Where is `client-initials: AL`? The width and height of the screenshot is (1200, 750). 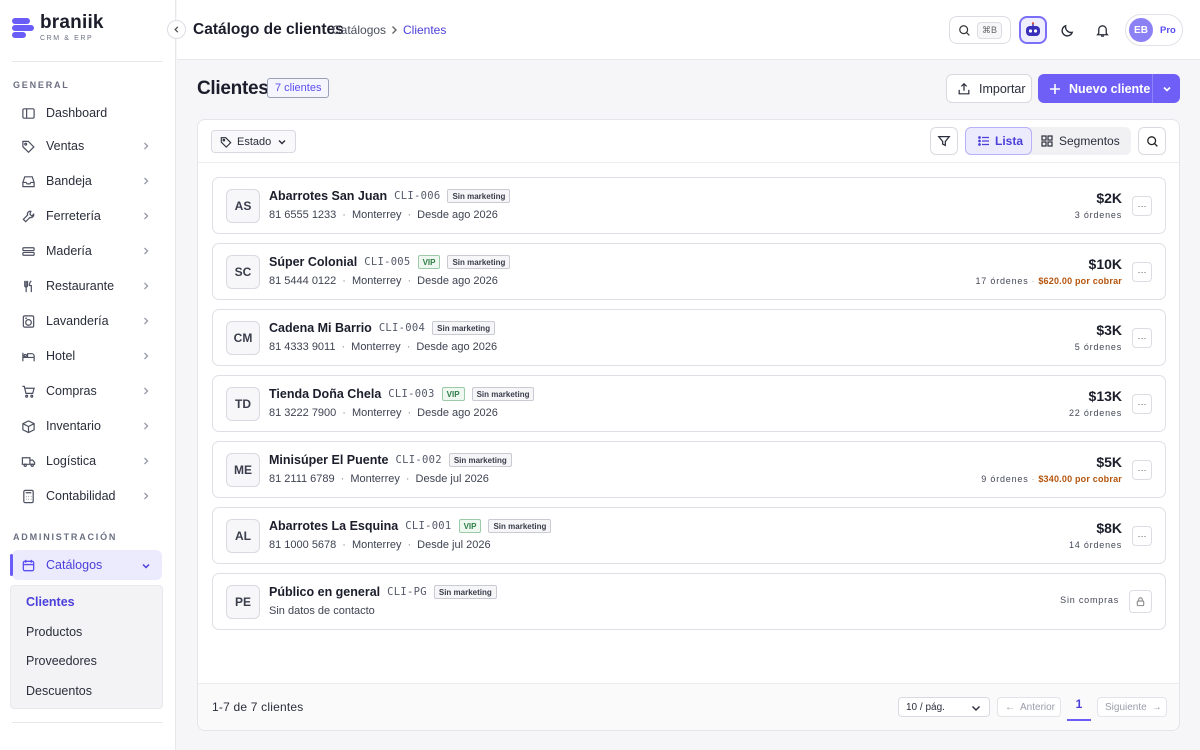
client-initials: AL is located at coordinates (243, 536).